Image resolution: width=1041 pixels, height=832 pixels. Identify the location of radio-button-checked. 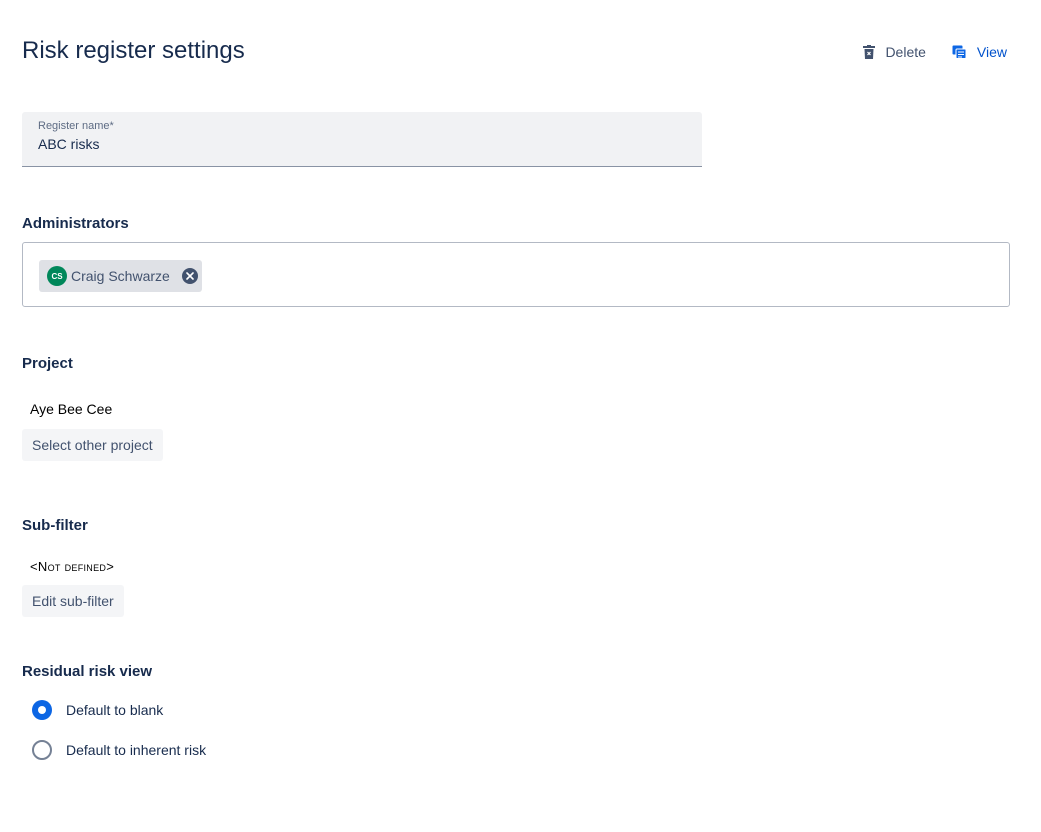
(42, 710).